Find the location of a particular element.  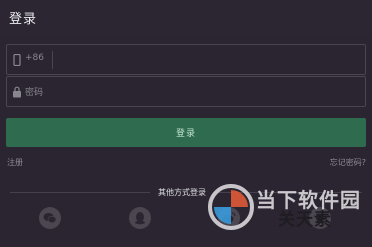

qq-icon is located at coordinates (140, 218).